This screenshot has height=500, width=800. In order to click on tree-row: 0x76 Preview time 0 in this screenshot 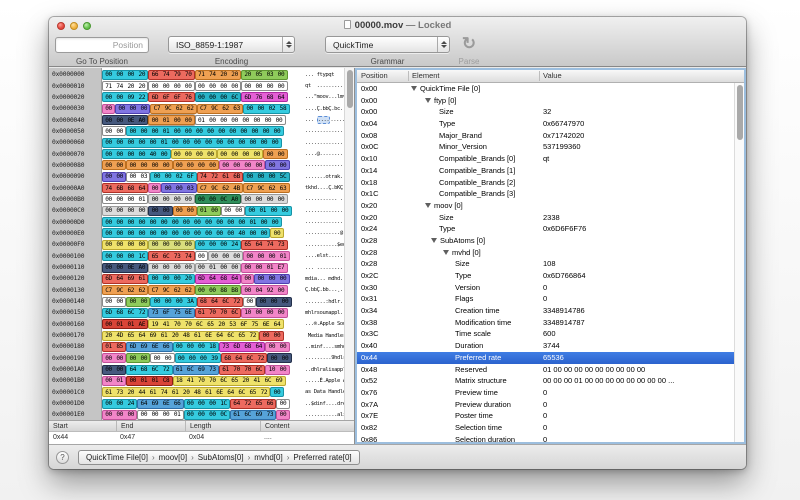, I will do `click(545, 393)`.